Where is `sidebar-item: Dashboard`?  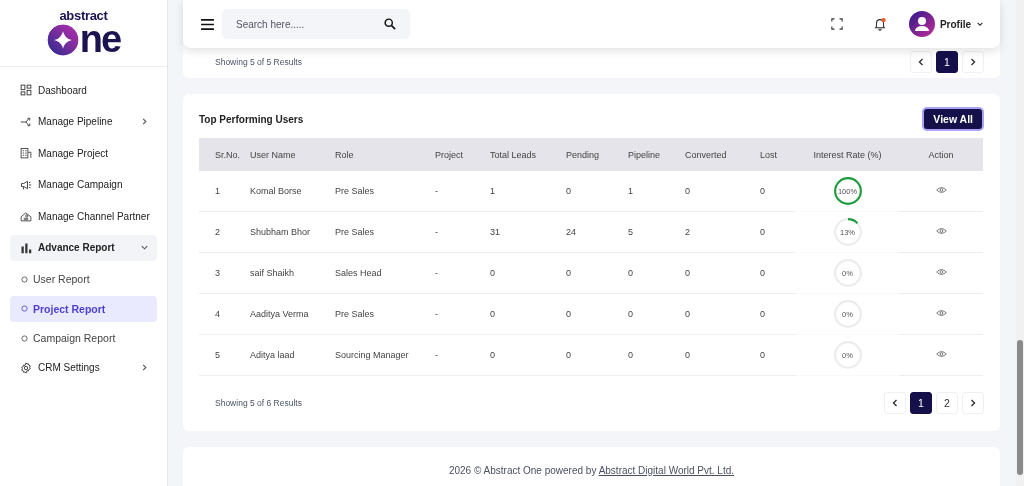
sidebar-item: Dashboard is located at coordinates (83, 90).